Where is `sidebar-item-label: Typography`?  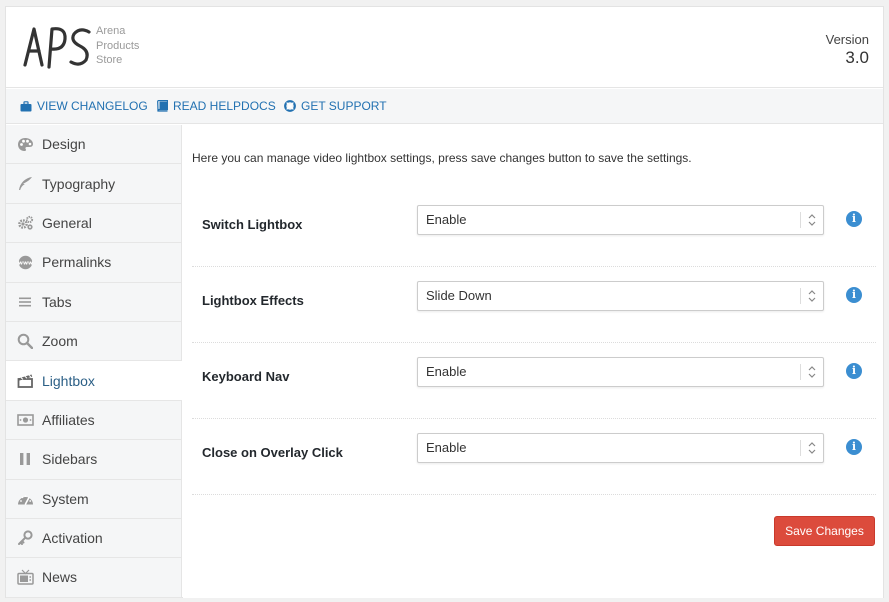
sidebar-item-label: Typography is located at coordinates (79, 183).